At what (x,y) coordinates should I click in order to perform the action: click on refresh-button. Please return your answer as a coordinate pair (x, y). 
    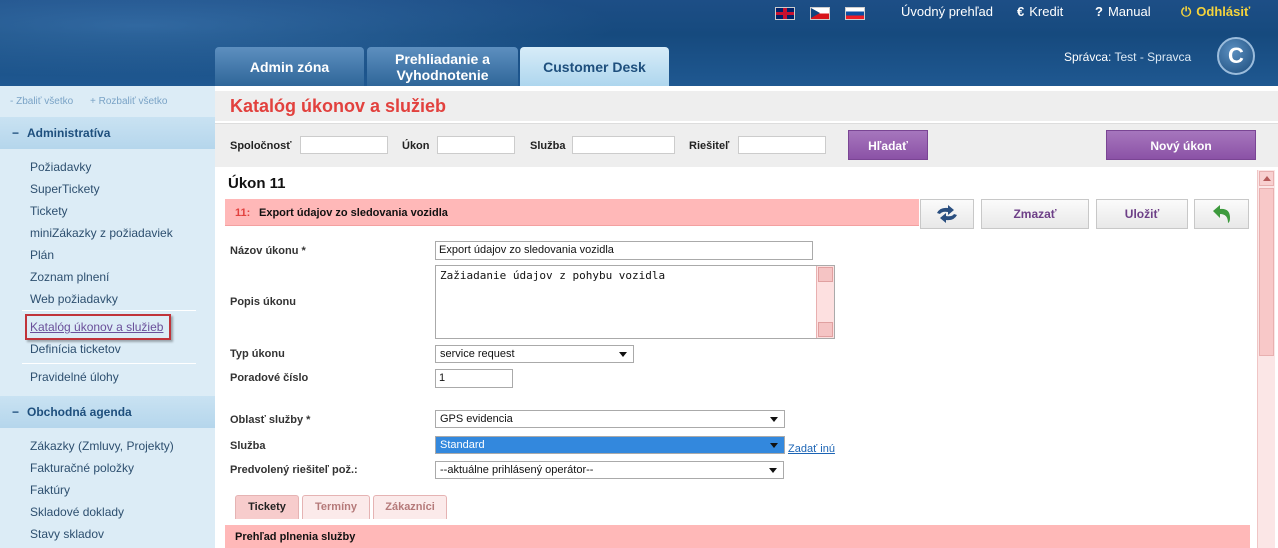
    Looking at the image, I should click on (947, 214).